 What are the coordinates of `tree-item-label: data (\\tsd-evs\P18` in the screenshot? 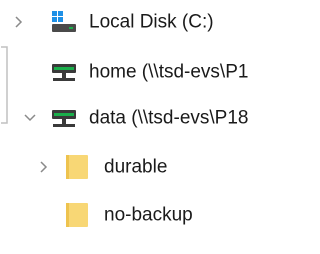 It's located at (169, 118).